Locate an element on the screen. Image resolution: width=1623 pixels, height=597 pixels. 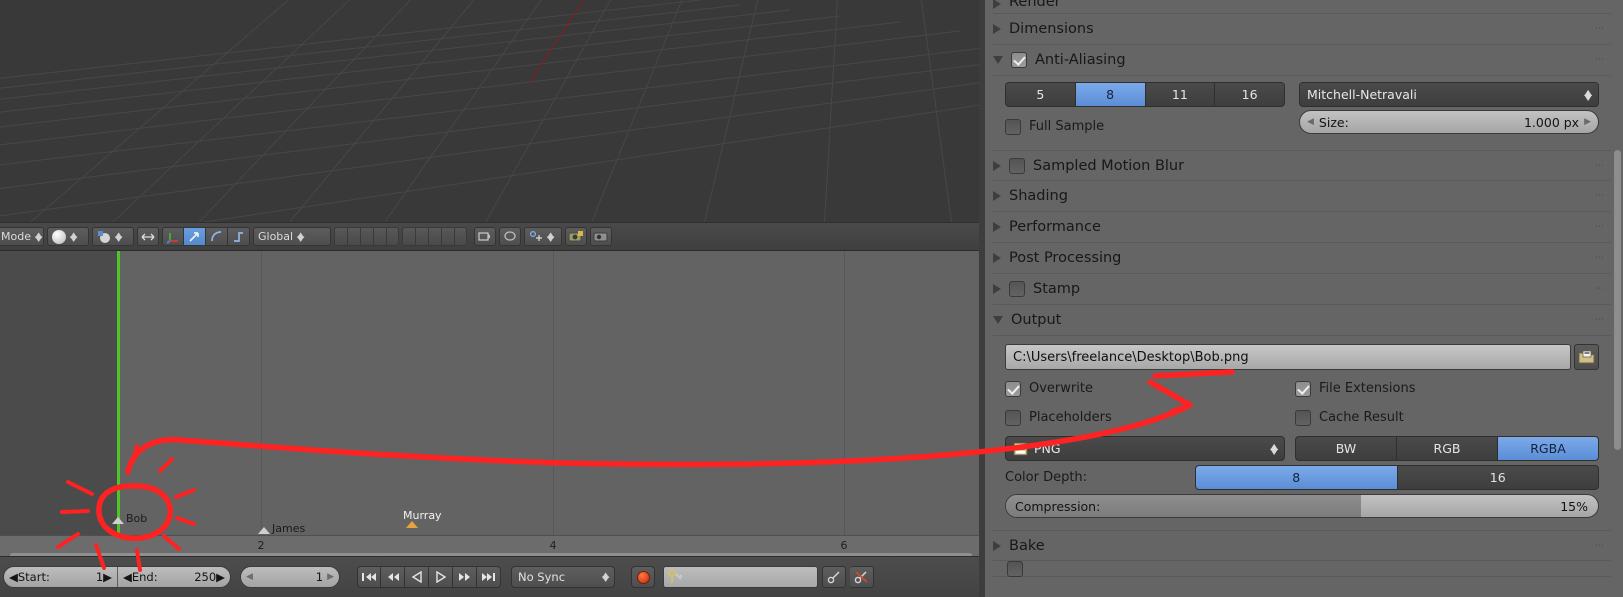
lock-camera-icon is located at coordinates (485, 236).